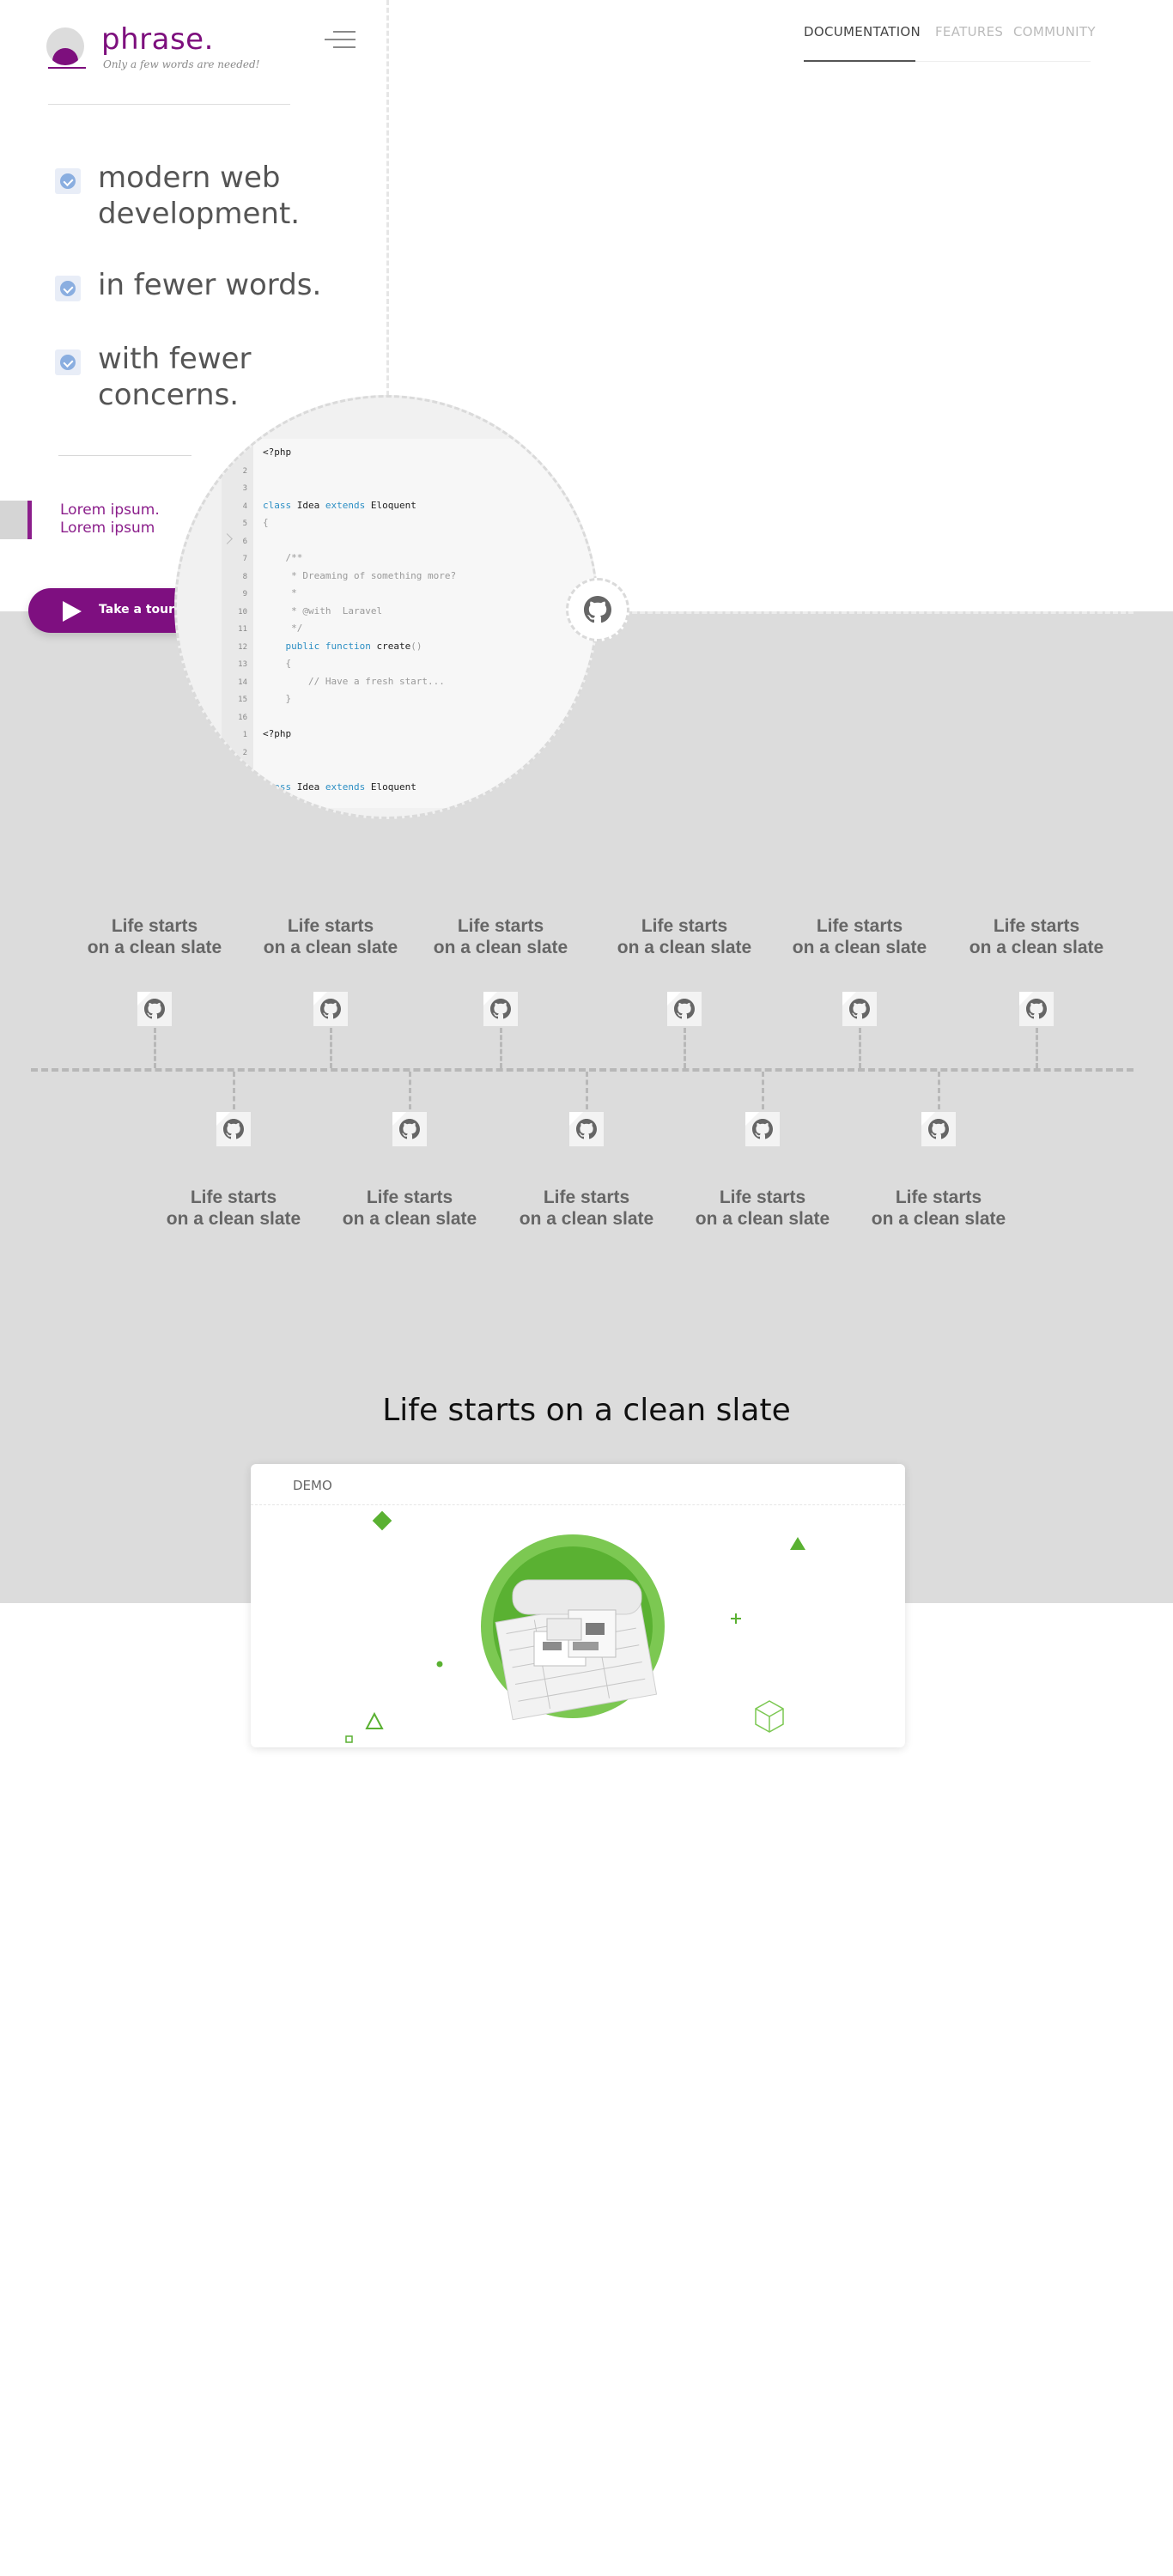 This screenshot has height=2576, width=1173. I want to click on code-line: * @with Laravel, so click(323, 611).